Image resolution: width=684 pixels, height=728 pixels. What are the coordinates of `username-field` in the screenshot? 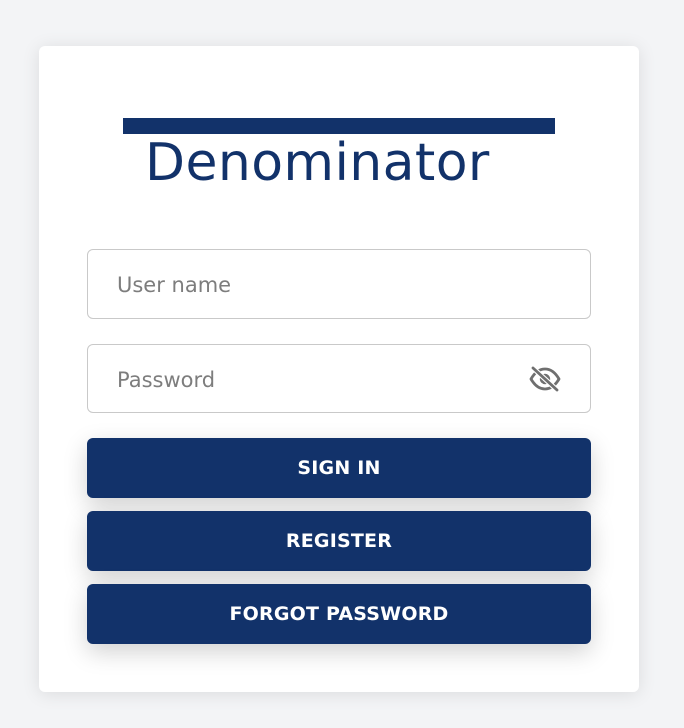 It's located at (339, 284).